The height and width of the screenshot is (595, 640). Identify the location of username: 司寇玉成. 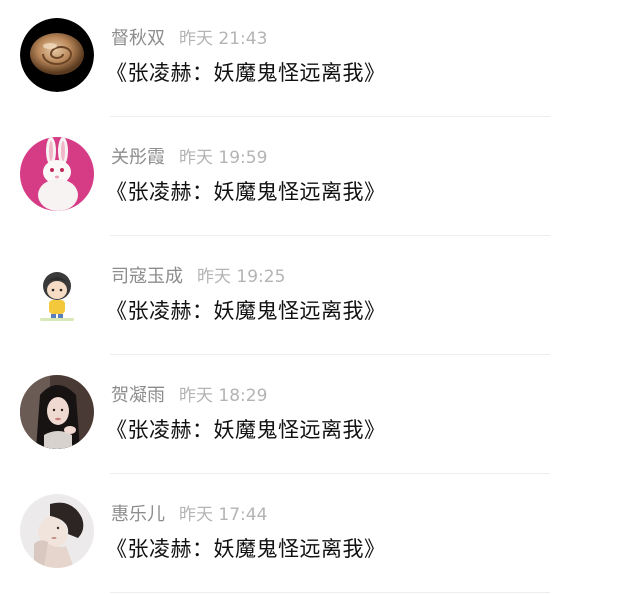
(147, 276).